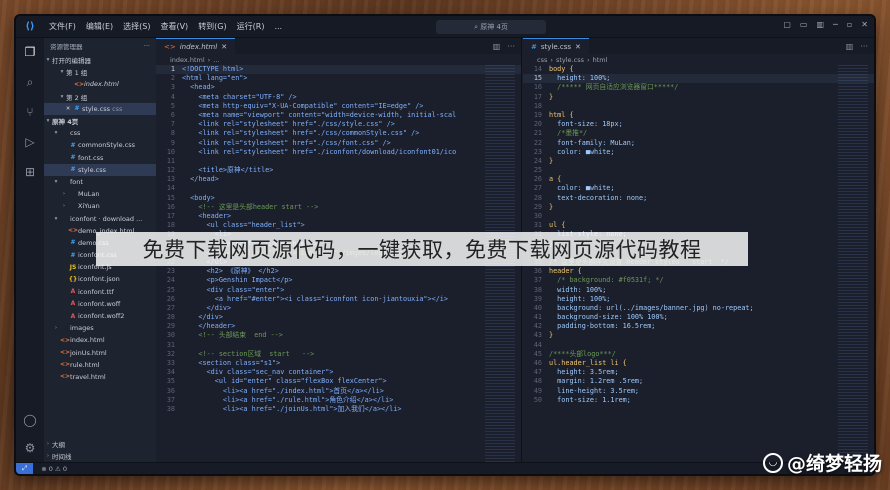 This screenshot has width=890, height=490. I want to click on code-line: 45 /****头部logo***/, so click(698, 354).